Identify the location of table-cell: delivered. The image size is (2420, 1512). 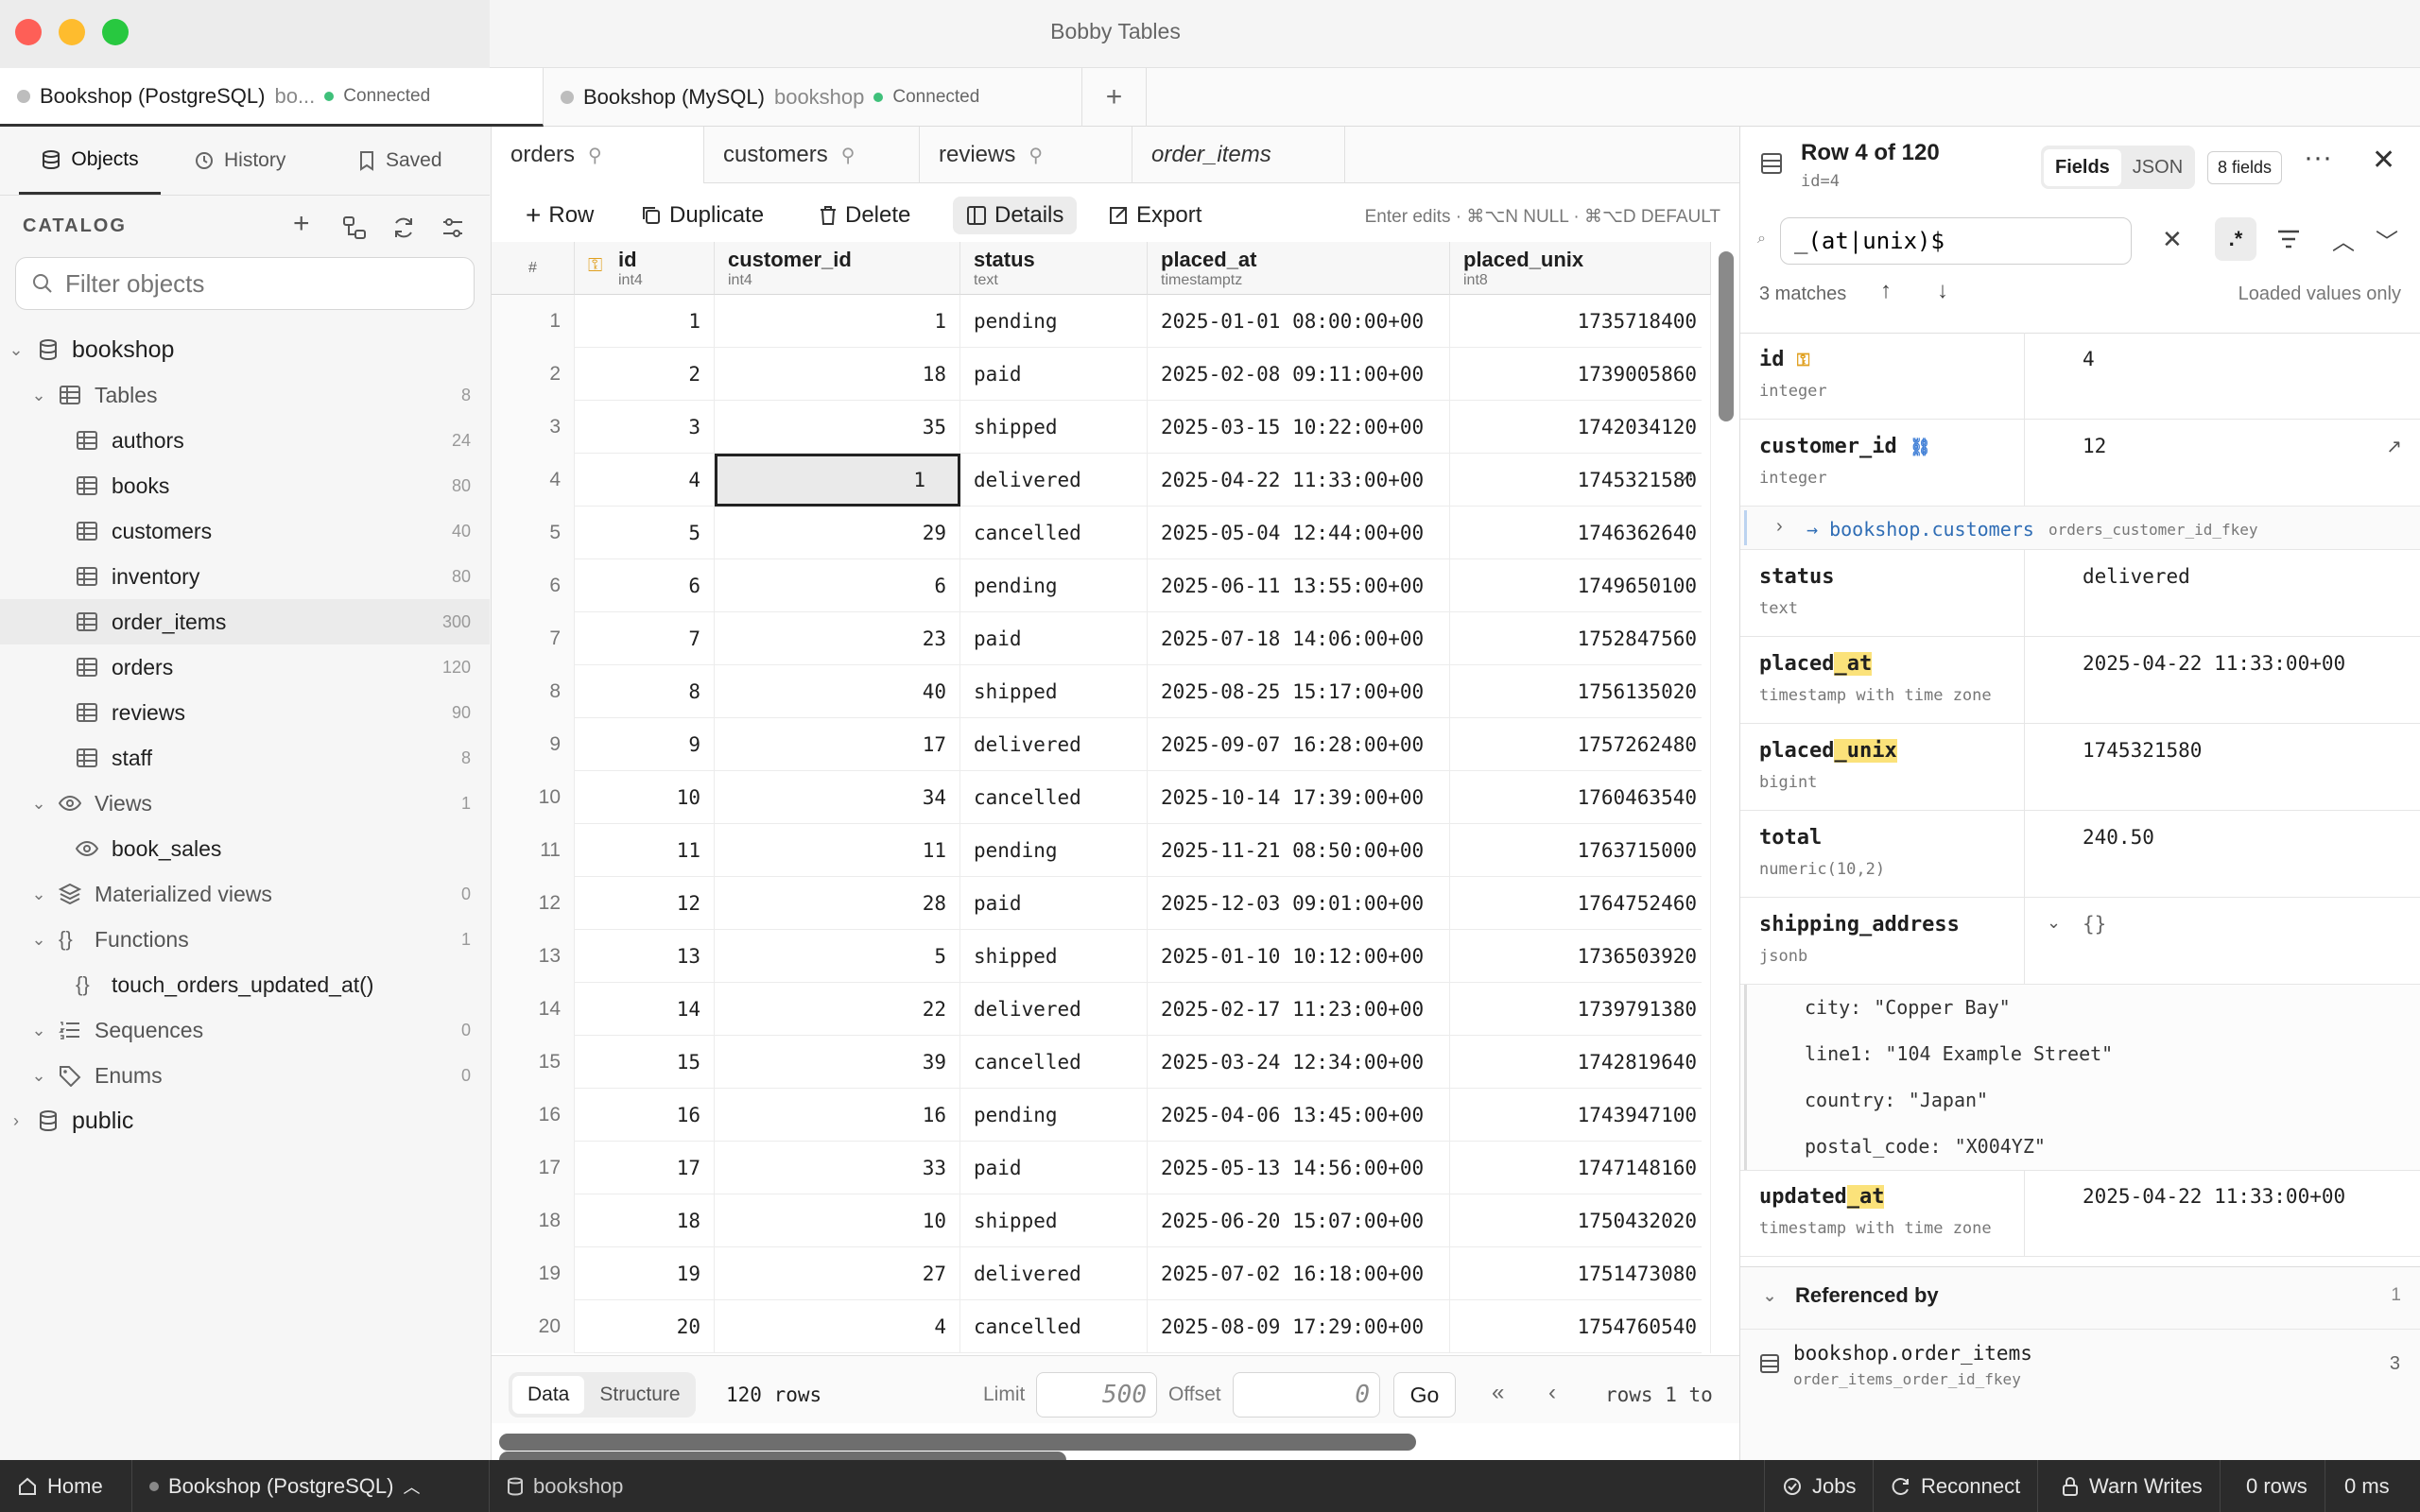
(1054, 1273).